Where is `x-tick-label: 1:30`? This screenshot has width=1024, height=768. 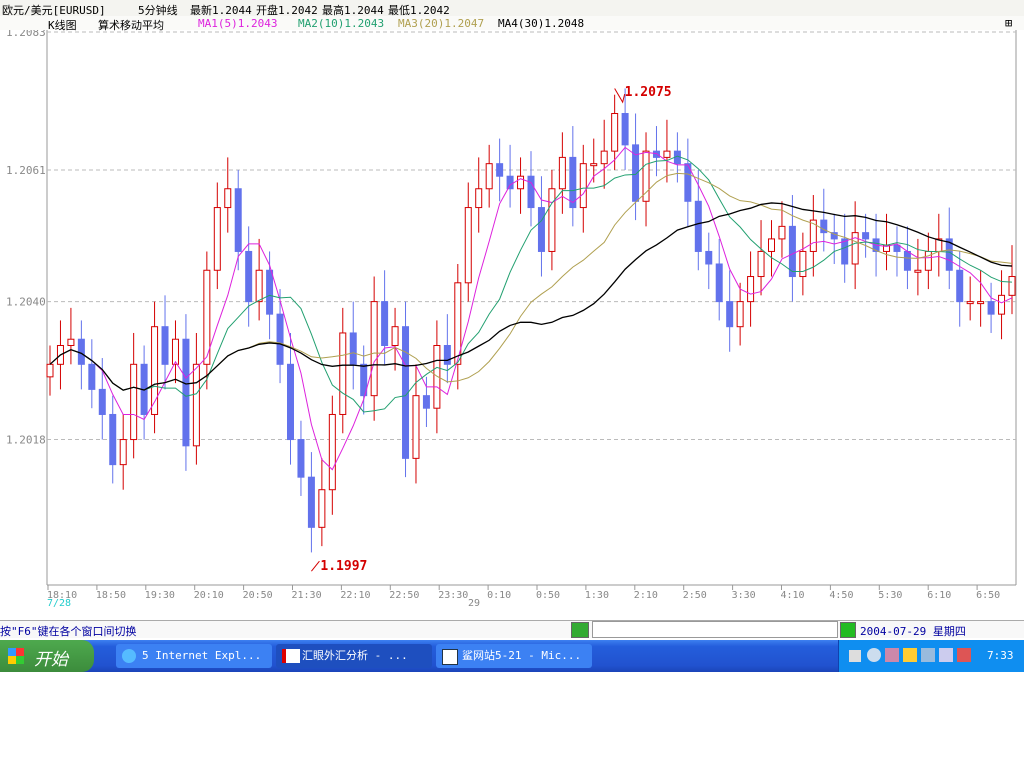 x-tick-label: 1:30 is located at coordinates (597, 595).